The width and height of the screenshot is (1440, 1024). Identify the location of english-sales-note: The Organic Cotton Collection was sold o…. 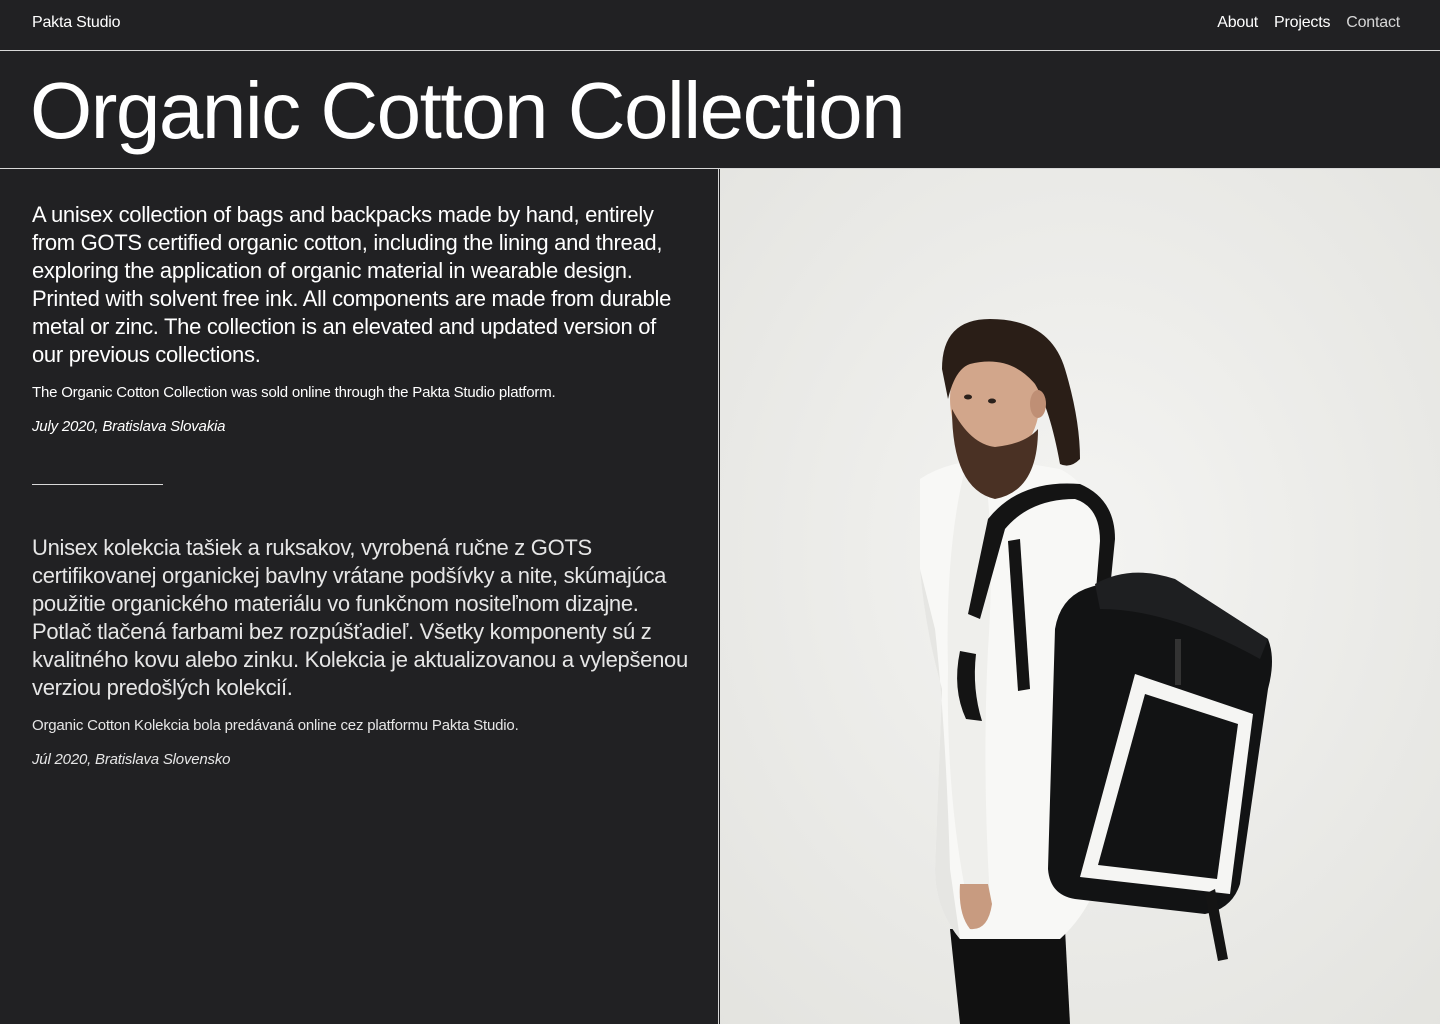
(294, 392).